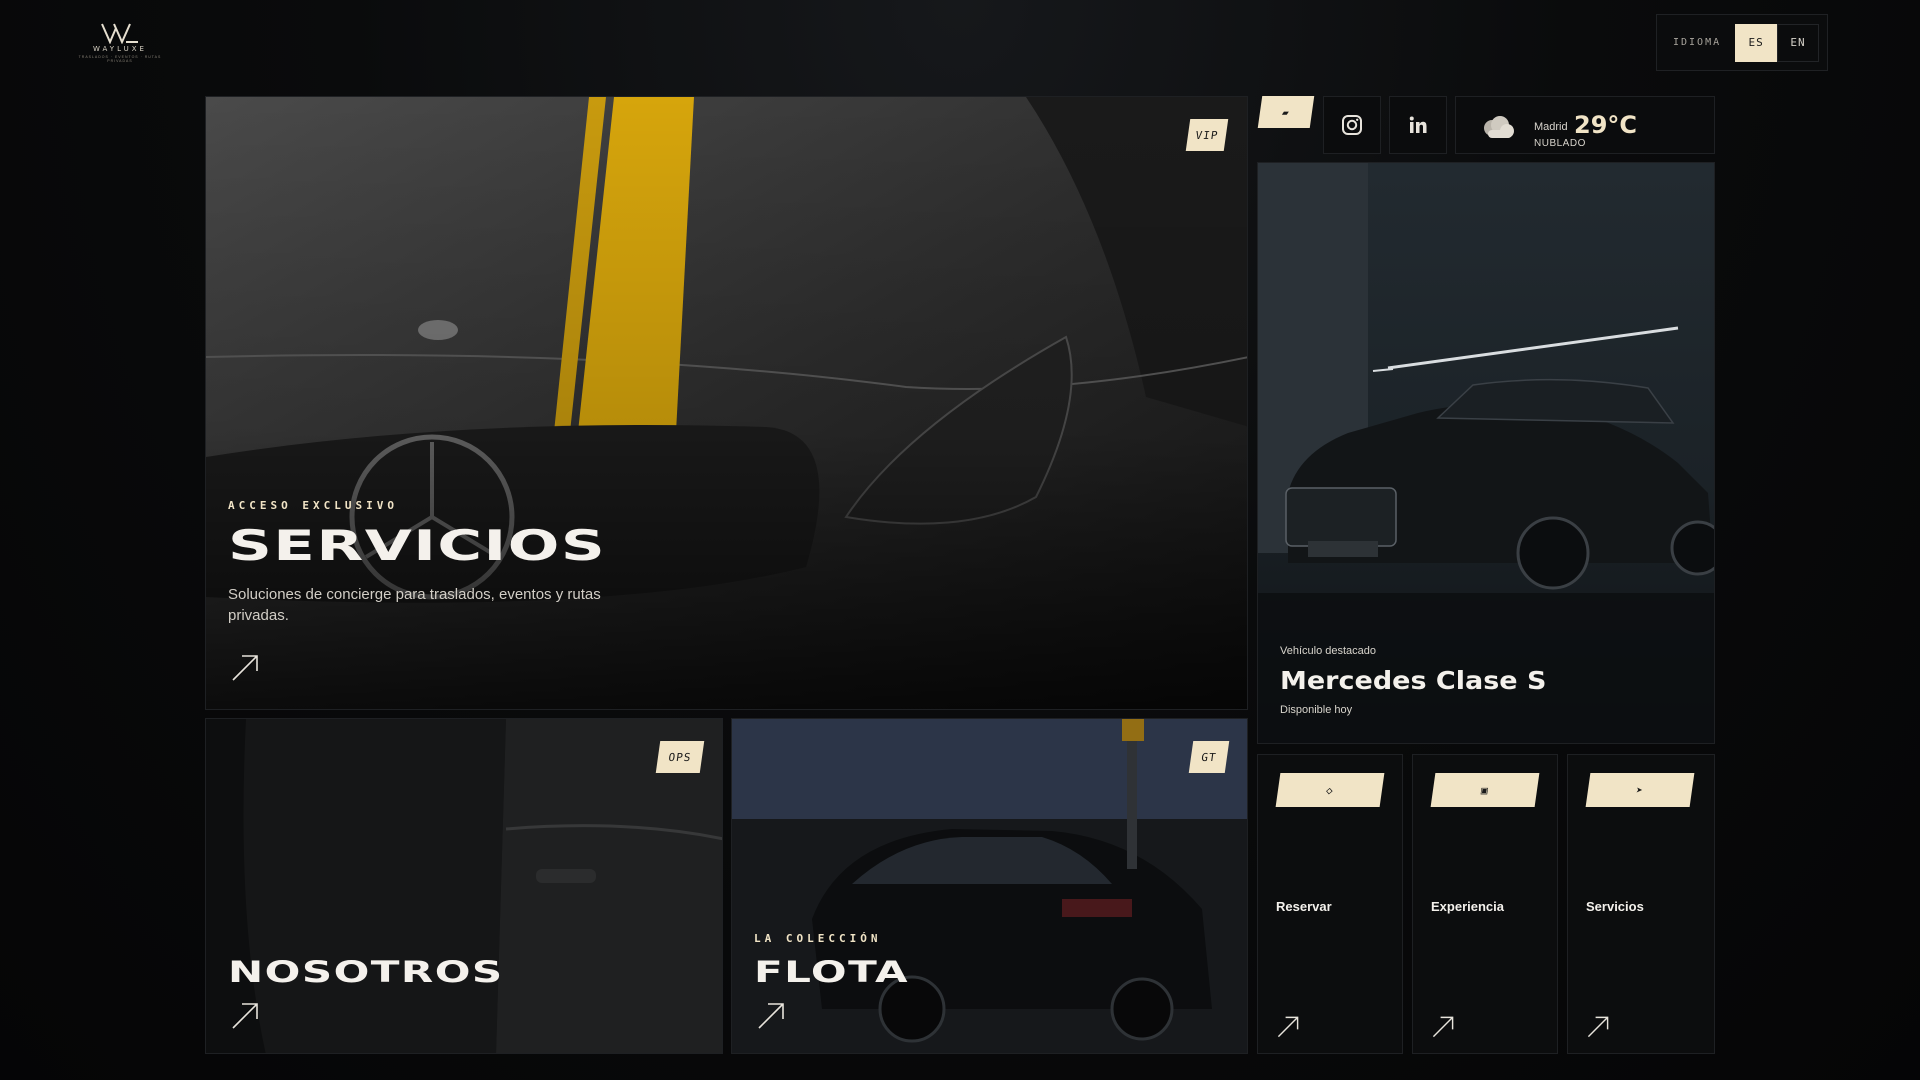  Describe the element at coordinates (1798, 42) in the screenshot. I see `language-en-button: EN` at that location.